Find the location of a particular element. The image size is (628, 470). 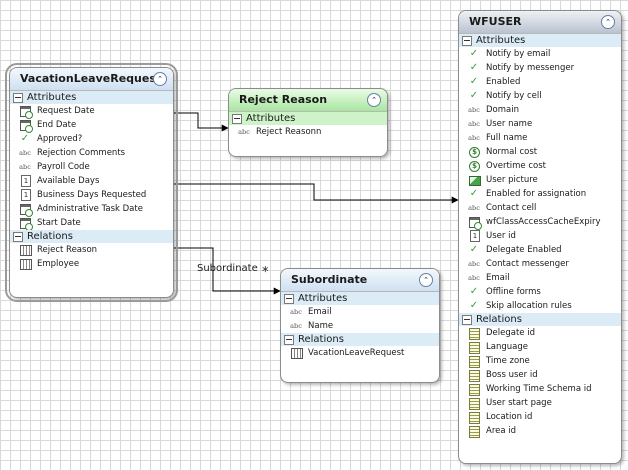

relation-item: Boss user id is located at coordinates (540, 375).